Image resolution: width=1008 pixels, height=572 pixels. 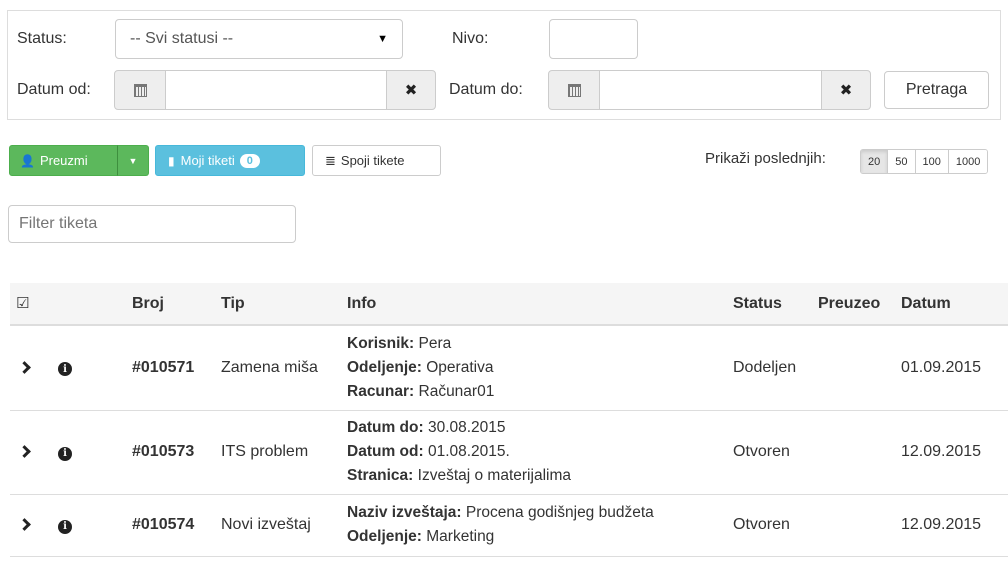 I want to click on page-size-selector: 20 50 100 1000, so click(x=924, y=161).